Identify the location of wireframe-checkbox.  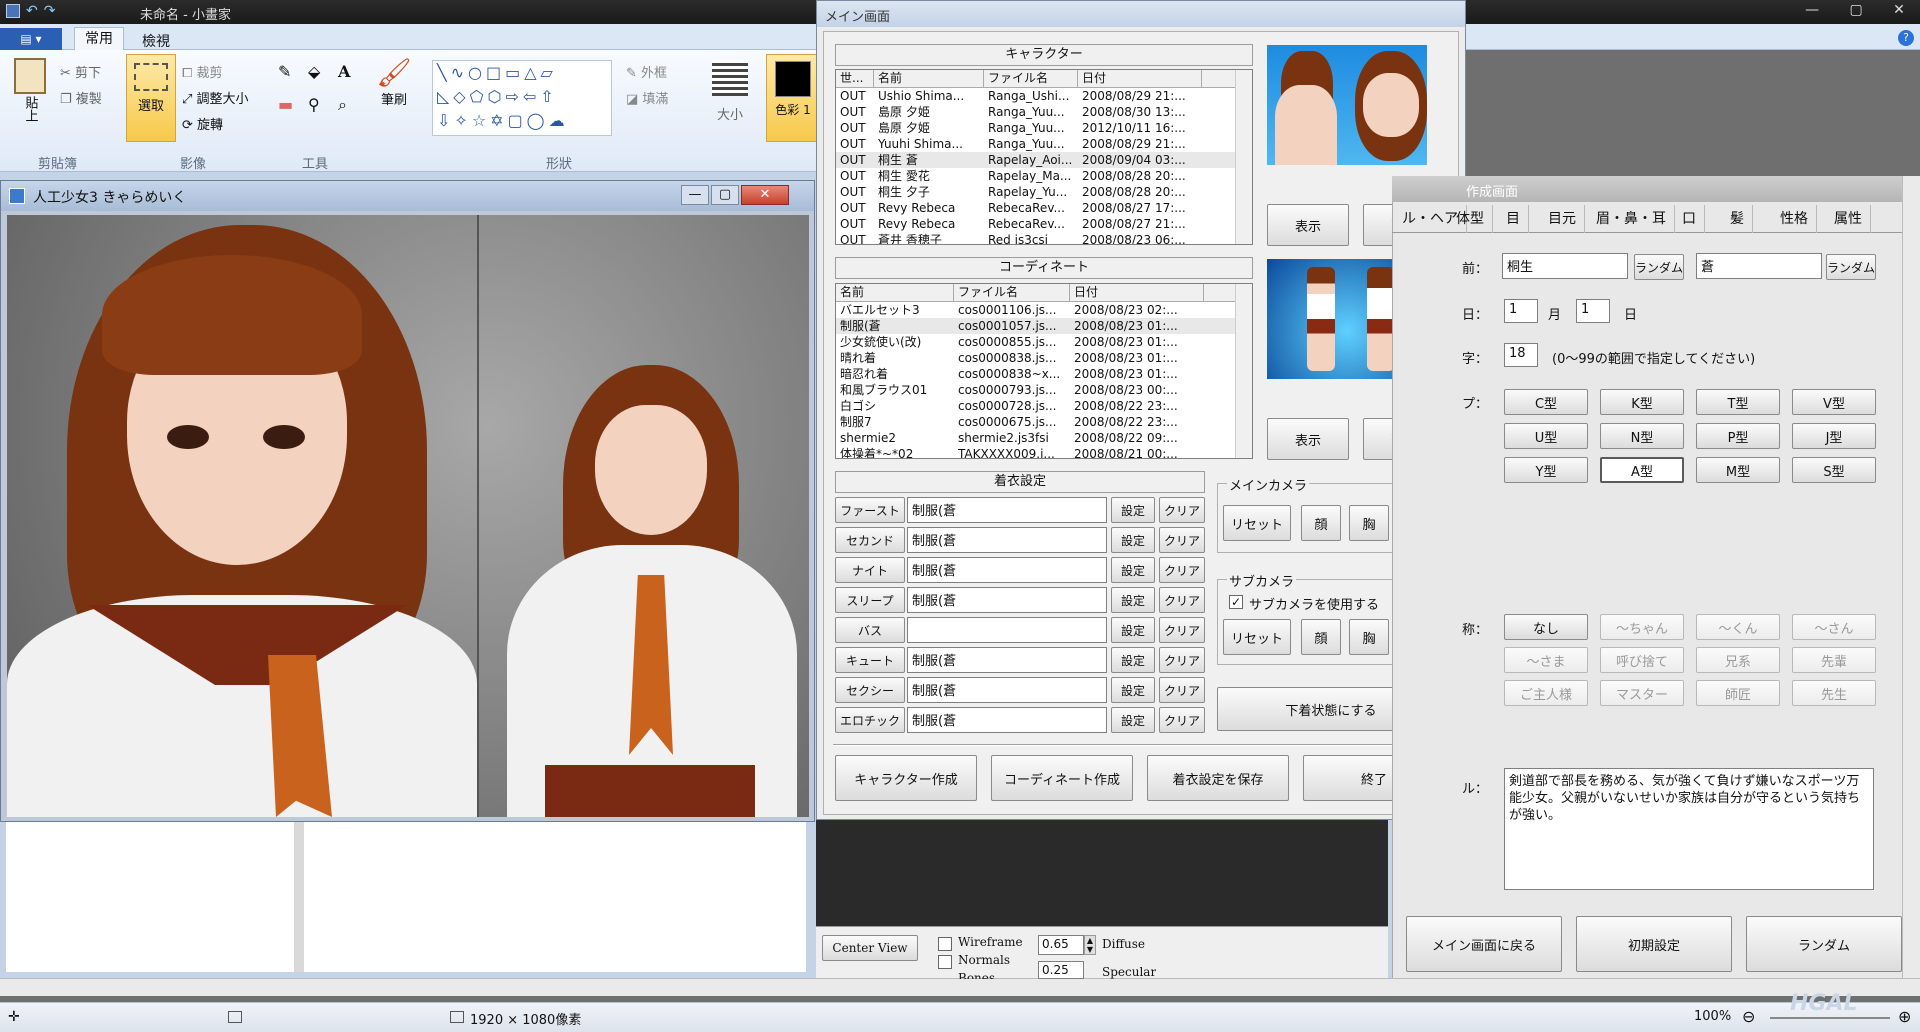
(945, 944).